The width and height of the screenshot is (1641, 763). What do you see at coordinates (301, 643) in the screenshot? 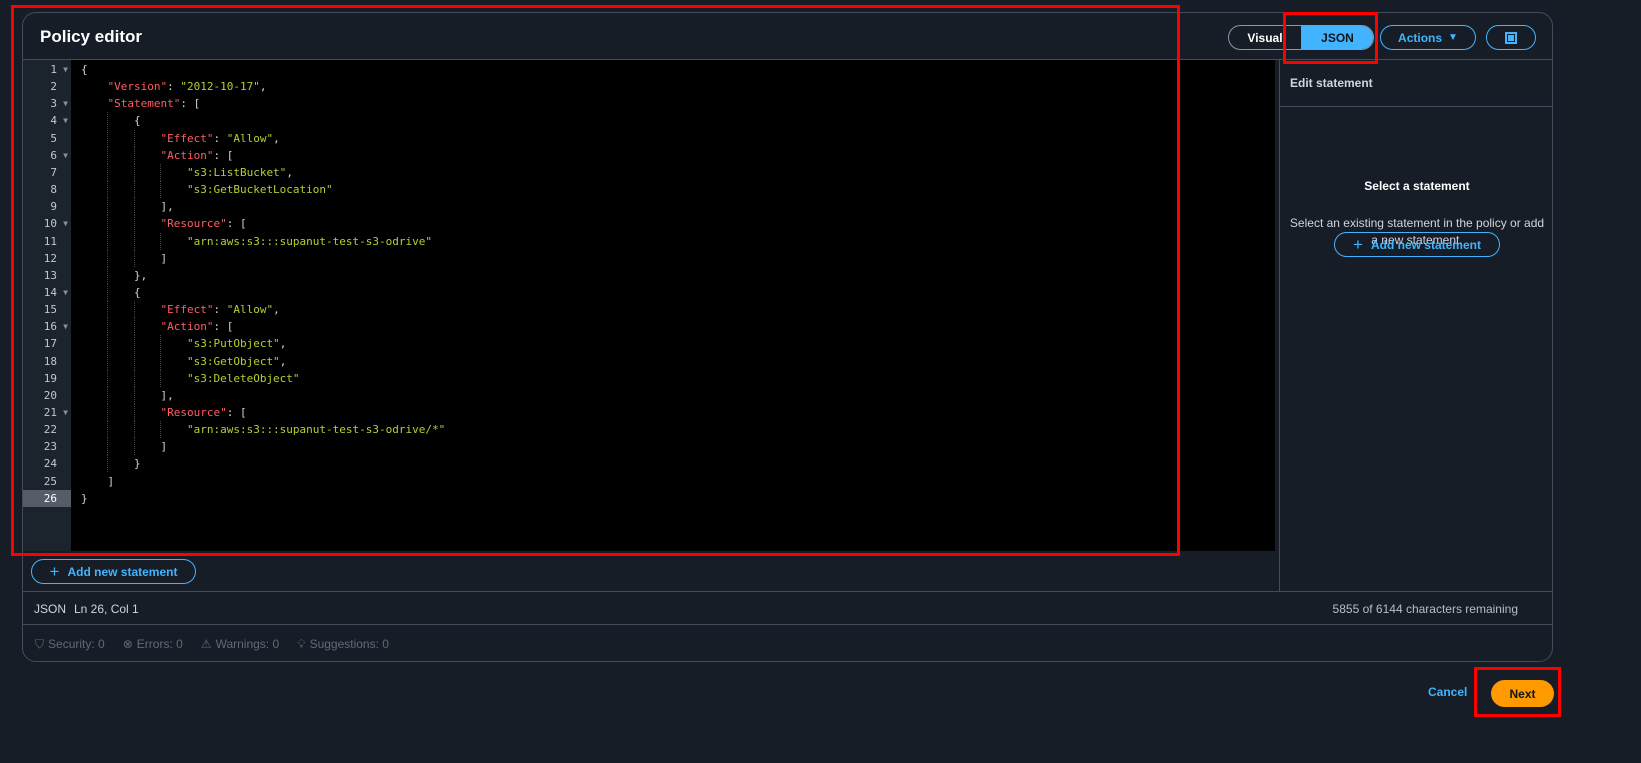
I see `lightbulb-icon: 💡︎` at bounding box center [301, 643].